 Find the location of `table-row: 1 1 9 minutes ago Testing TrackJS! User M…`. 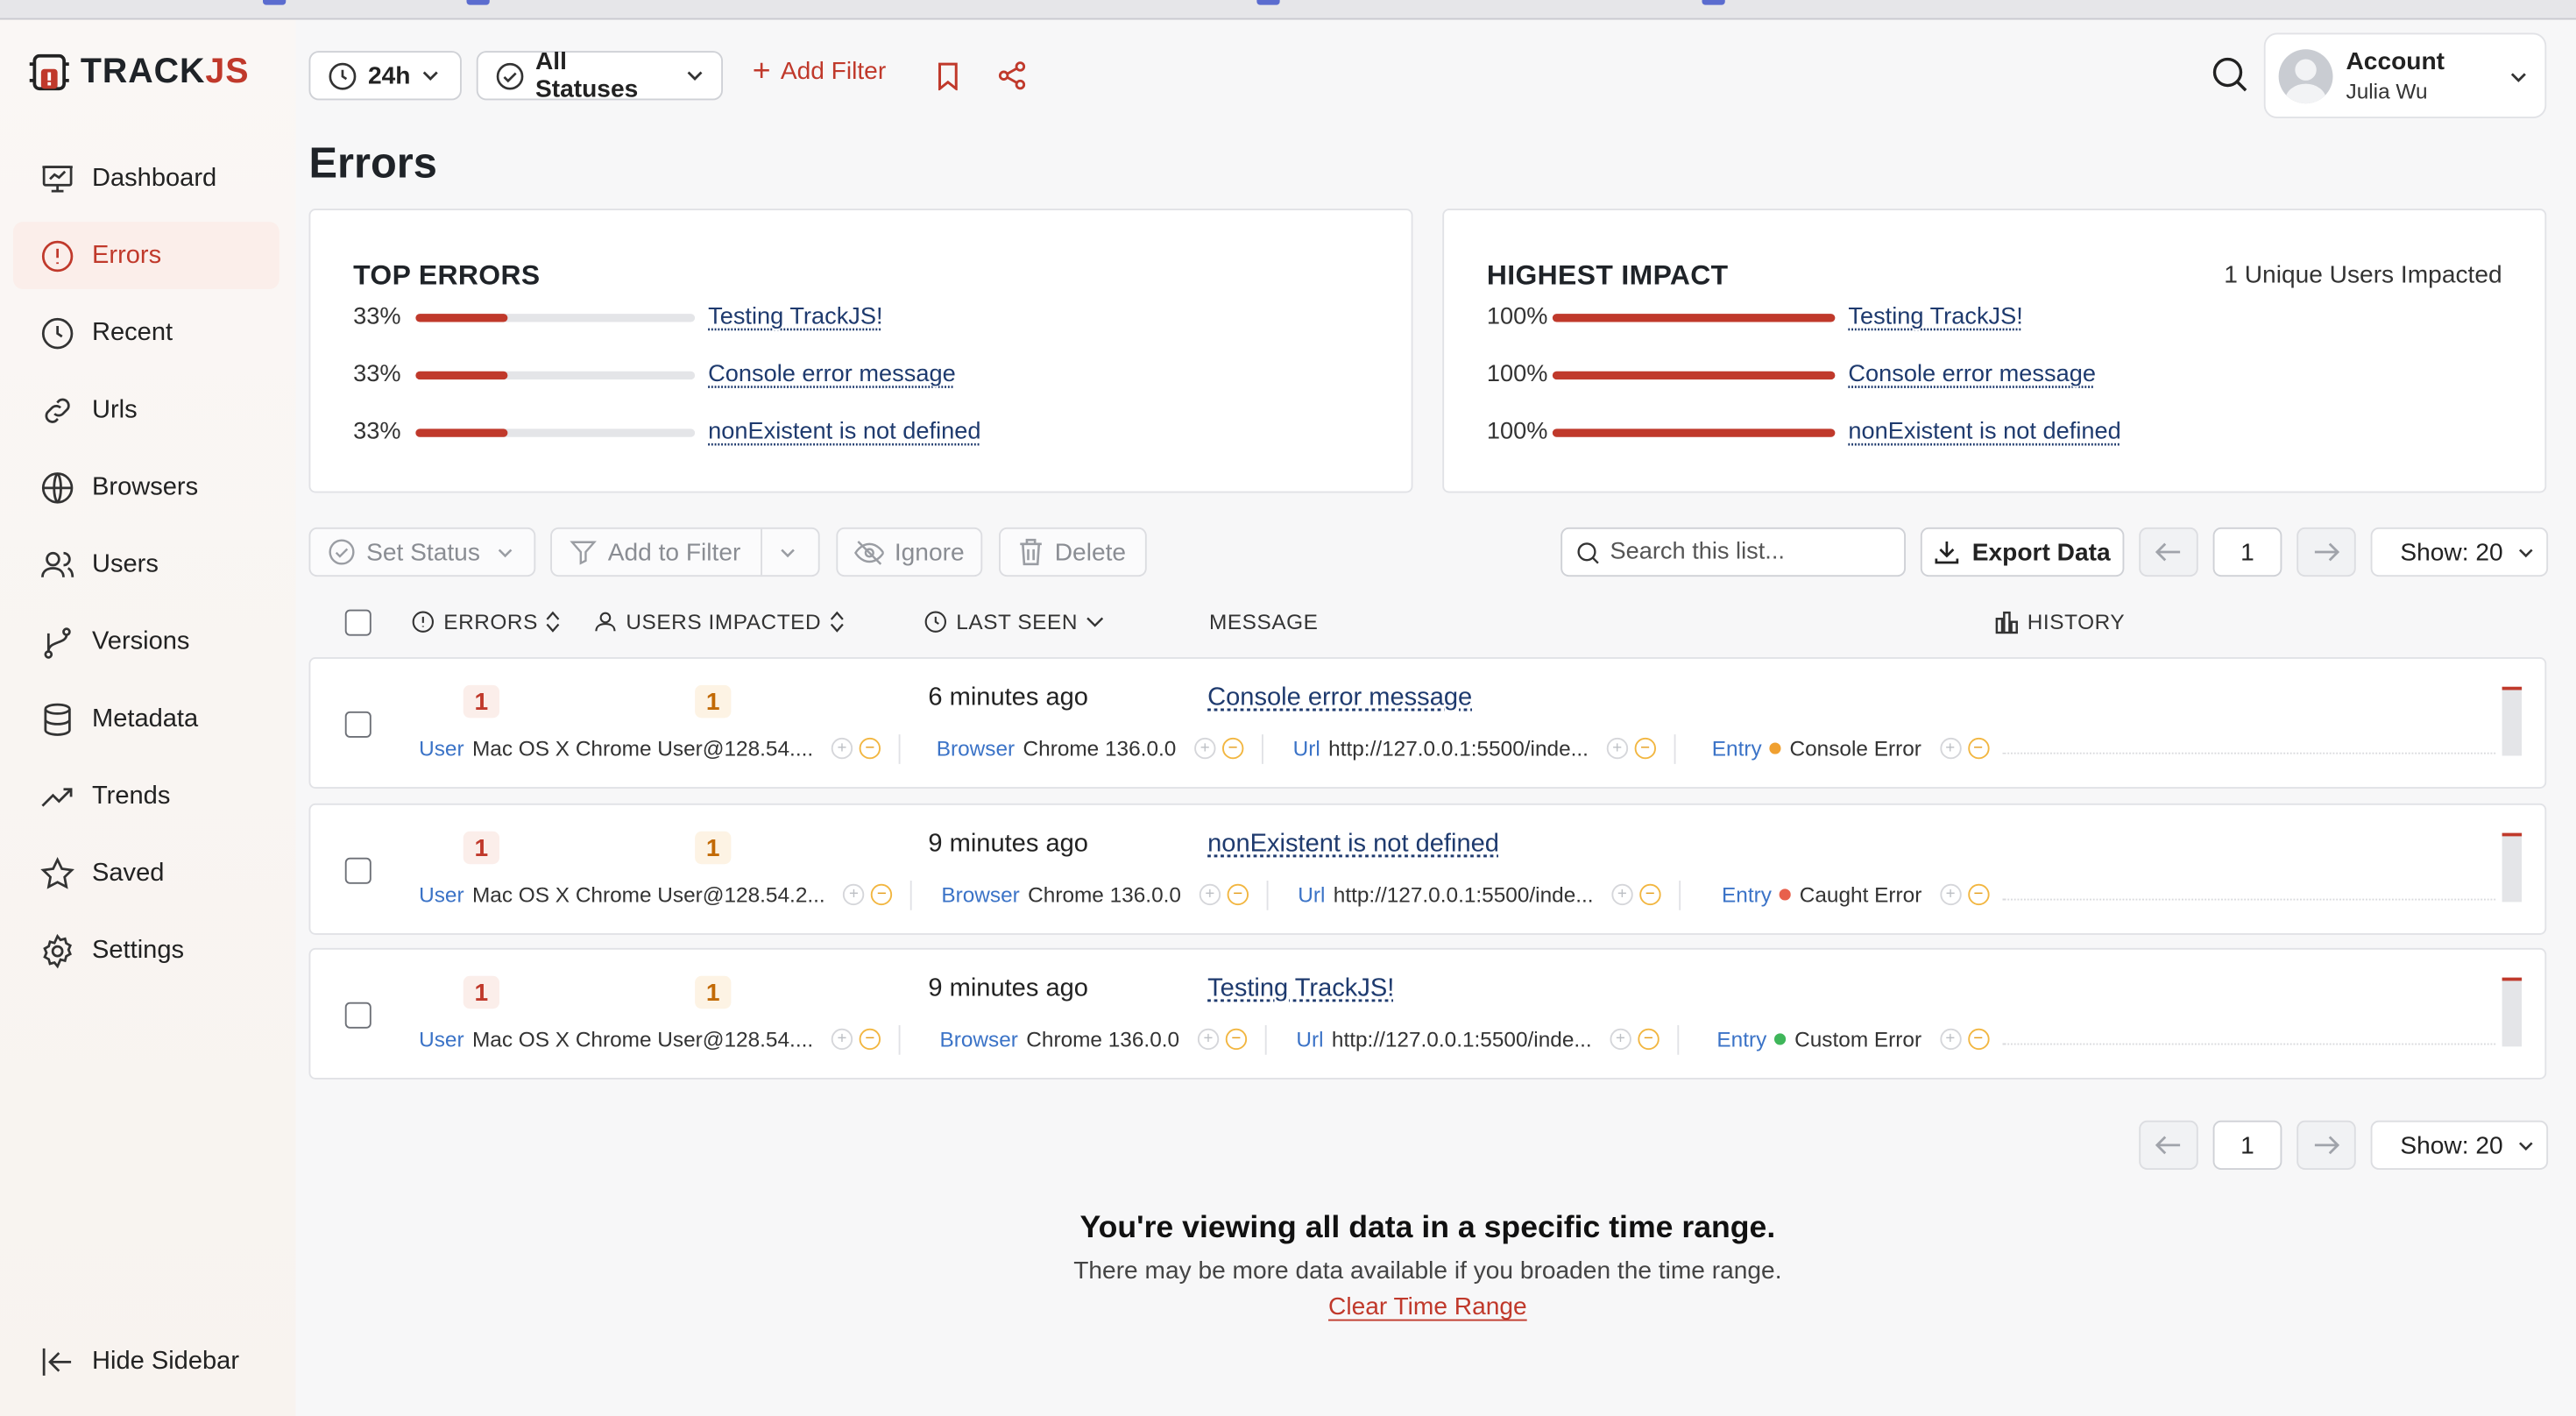

table-row: 1 1 9 minutes ago Testing TrackJS! User M… is located at coordinates (1427, 1013).